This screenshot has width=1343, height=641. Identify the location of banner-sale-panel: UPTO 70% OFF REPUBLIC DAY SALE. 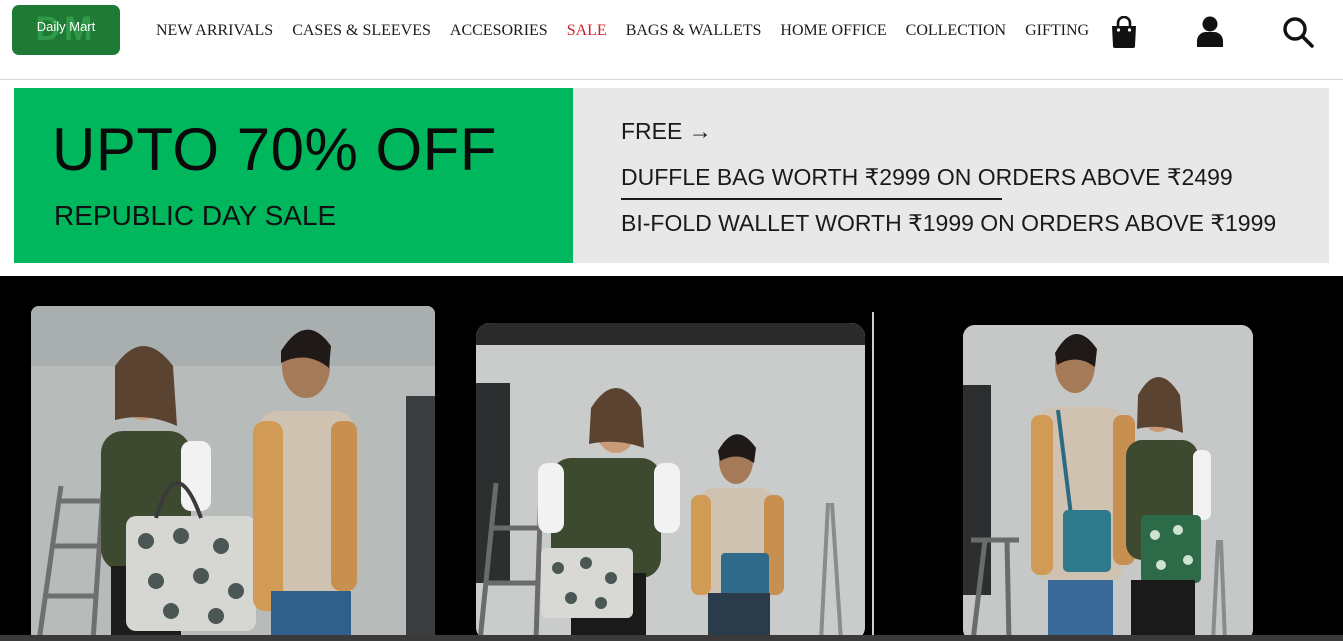
(293, 175).